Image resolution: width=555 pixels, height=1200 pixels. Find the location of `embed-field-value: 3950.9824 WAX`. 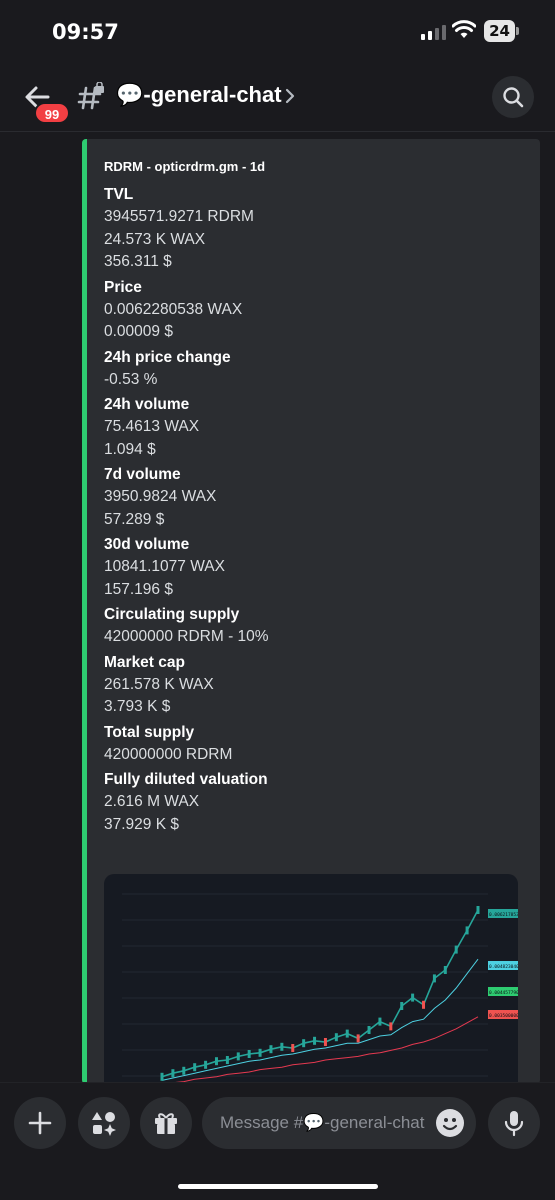

embed-field-value: 3950.9824 WAX is located at coordinates (160, 496).